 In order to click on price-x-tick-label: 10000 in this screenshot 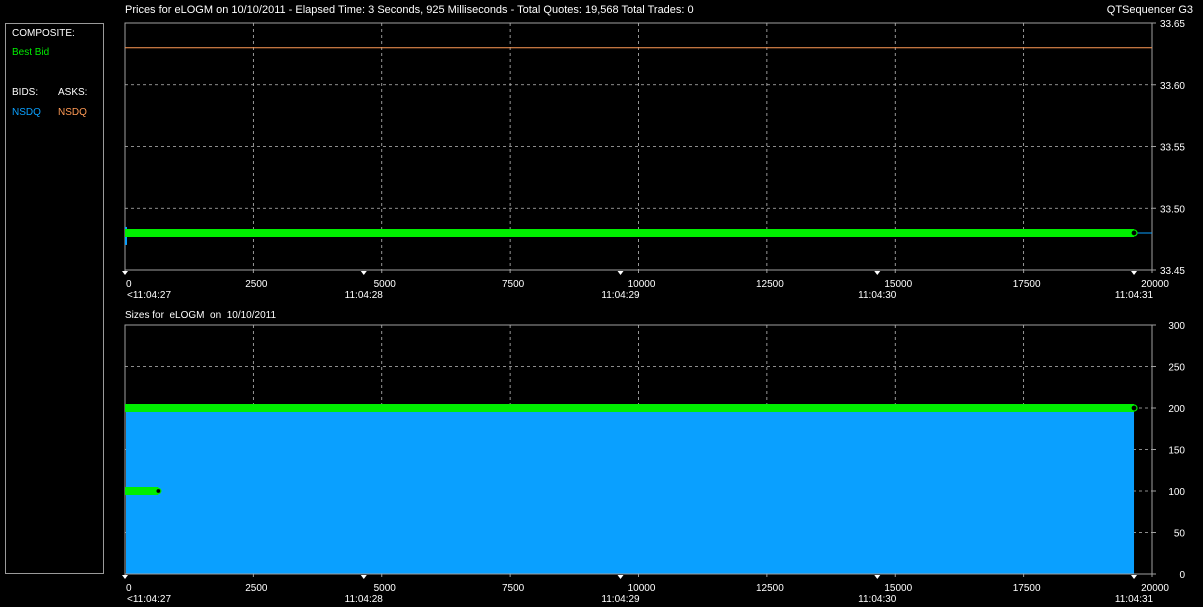, I will do `click(642, 284)`.